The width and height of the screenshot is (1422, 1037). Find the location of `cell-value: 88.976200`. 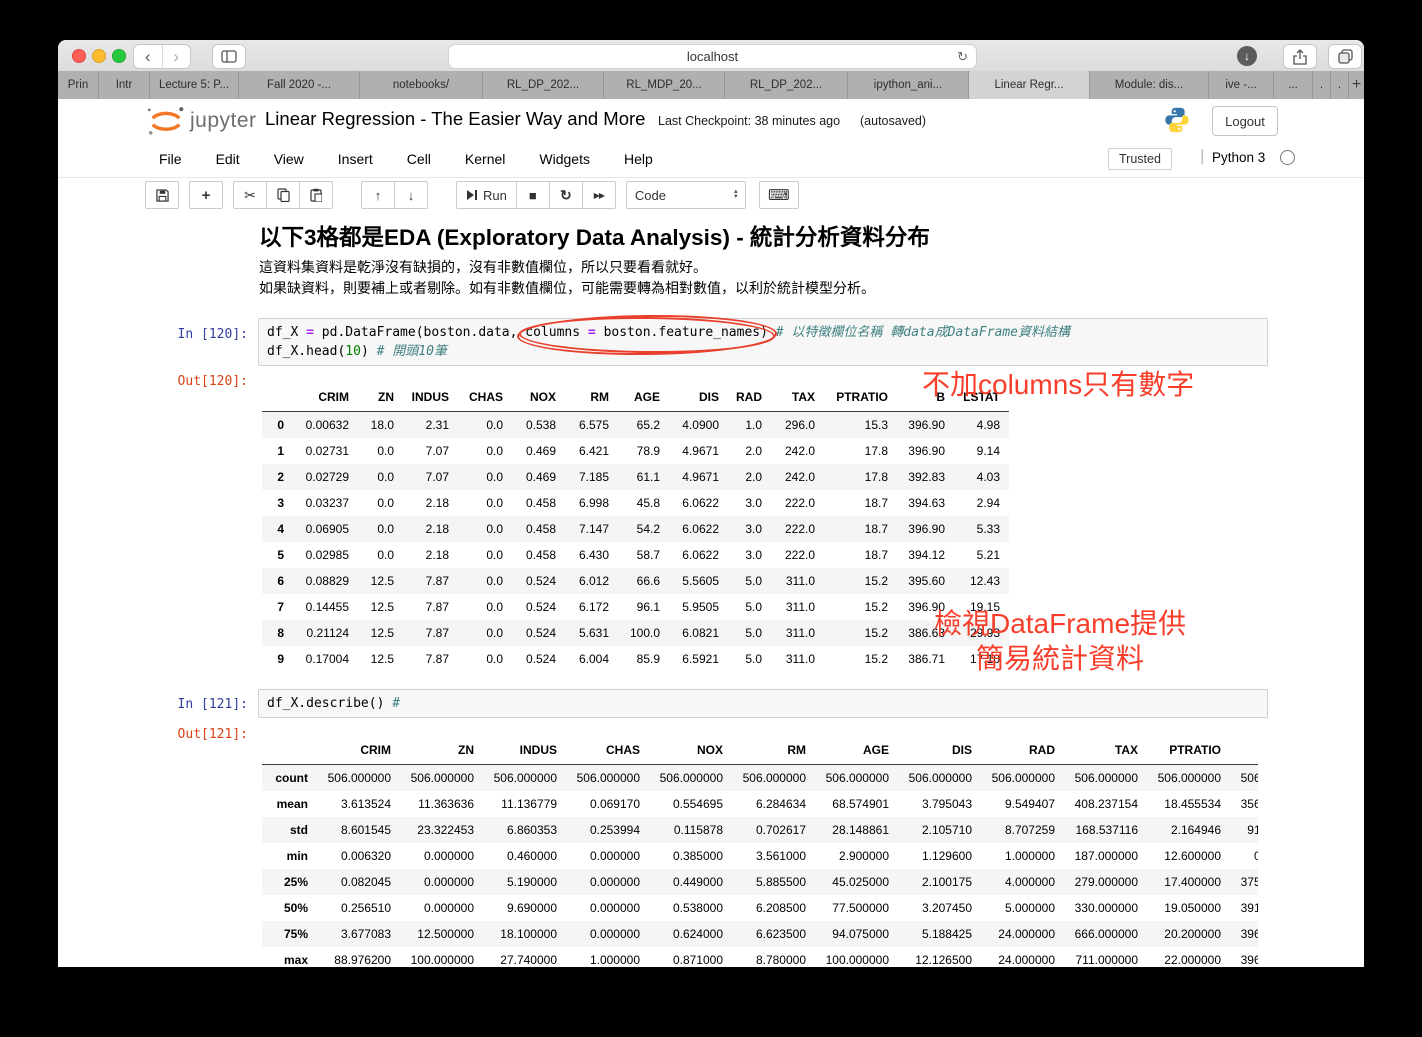

cell-value: 88.976200 is located at coordinates (362, 960).